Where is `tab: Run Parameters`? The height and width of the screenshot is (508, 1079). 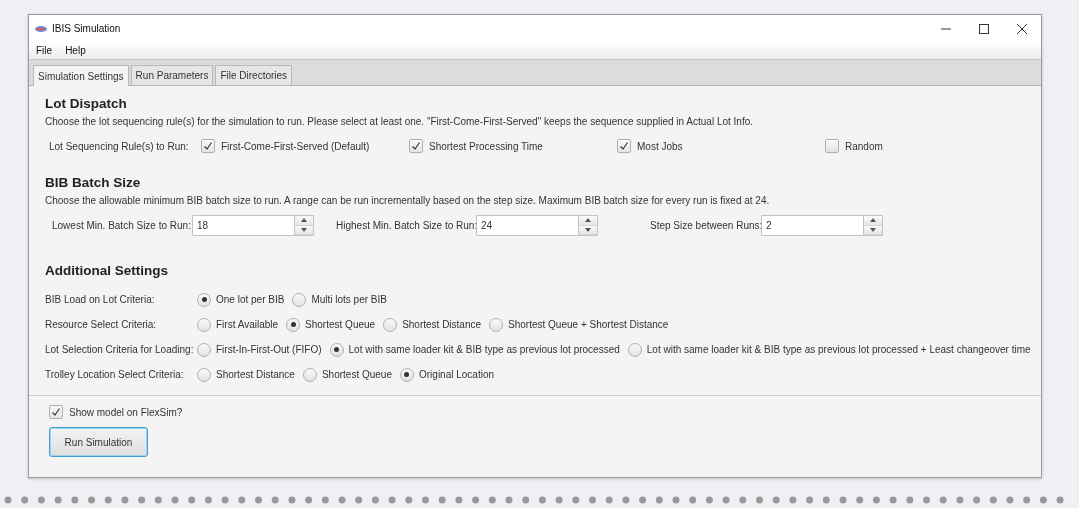
tab: Run Parameters is located at coordinates (172, 75).